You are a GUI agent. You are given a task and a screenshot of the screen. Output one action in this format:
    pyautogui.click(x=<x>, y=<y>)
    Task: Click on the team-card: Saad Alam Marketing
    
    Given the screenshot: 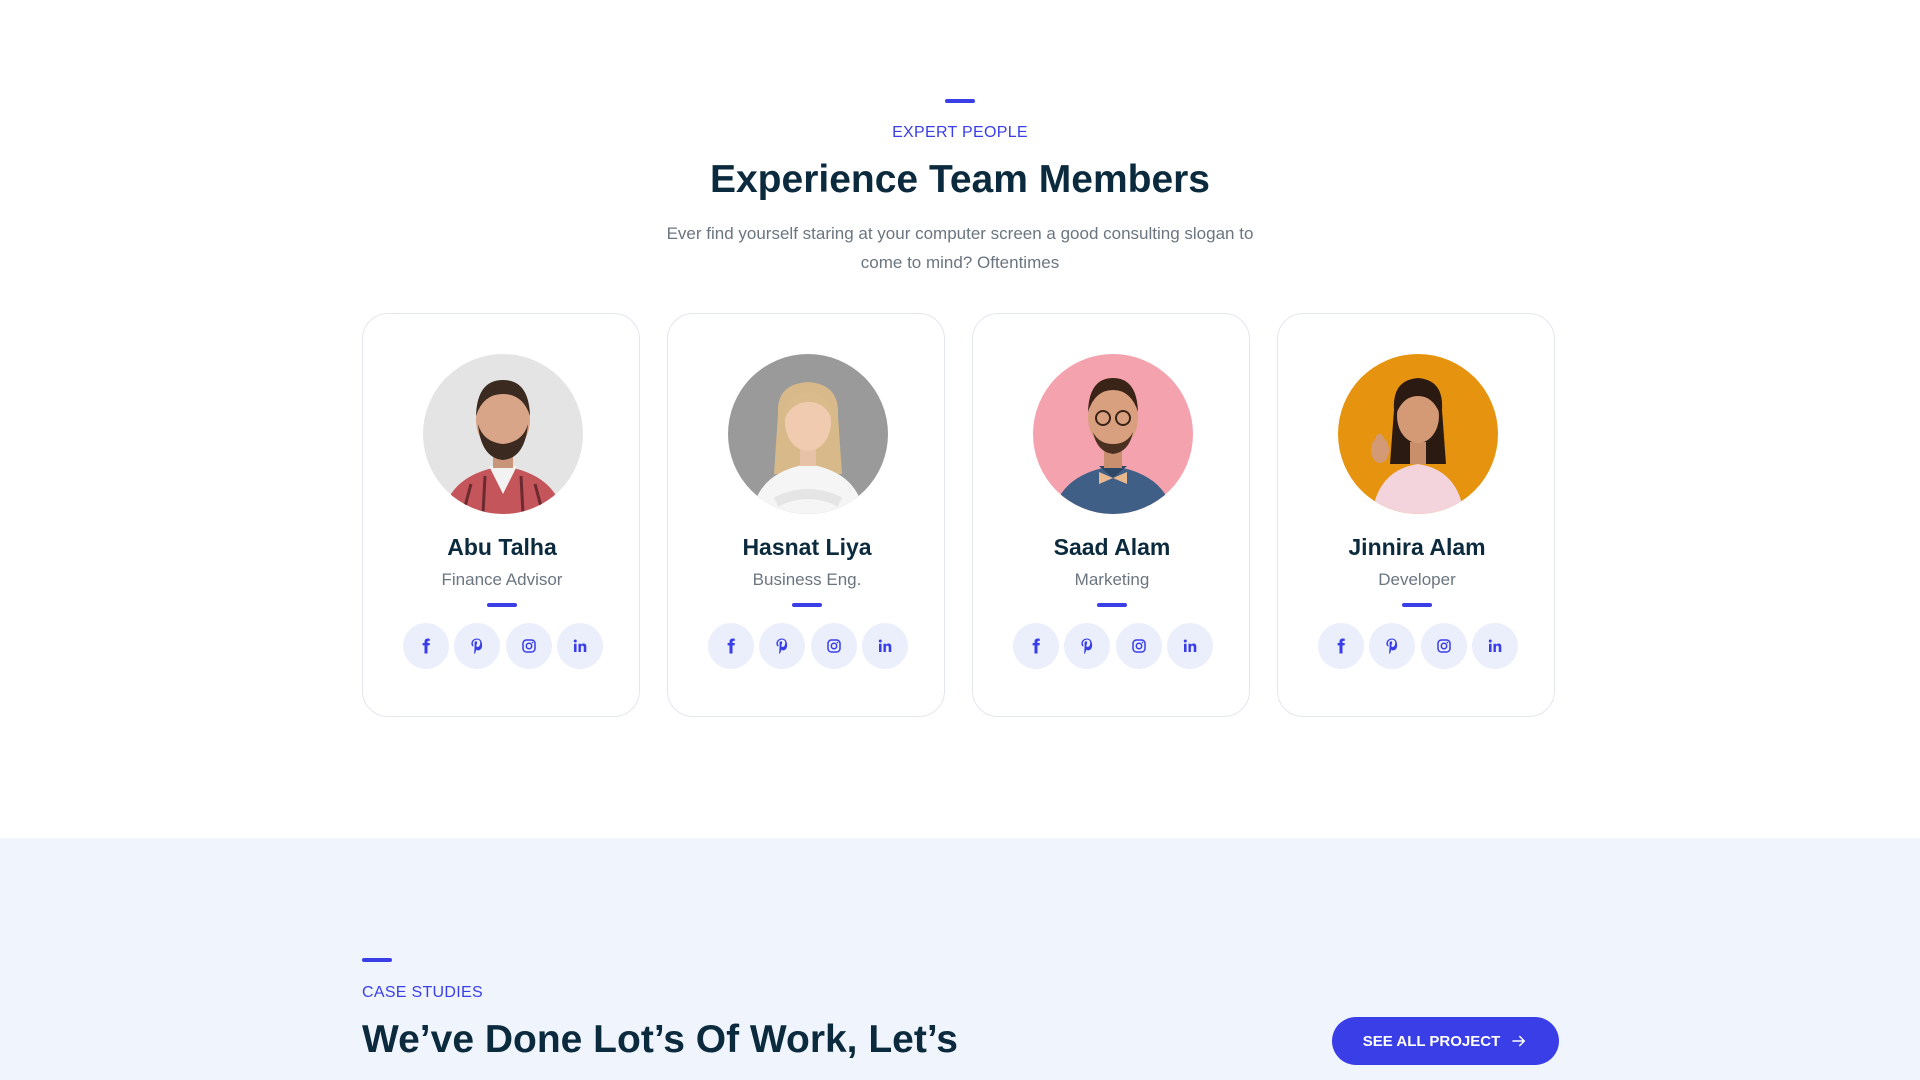 What is the action you would take?
    pyautogui.click(x=1111, y=515)
    